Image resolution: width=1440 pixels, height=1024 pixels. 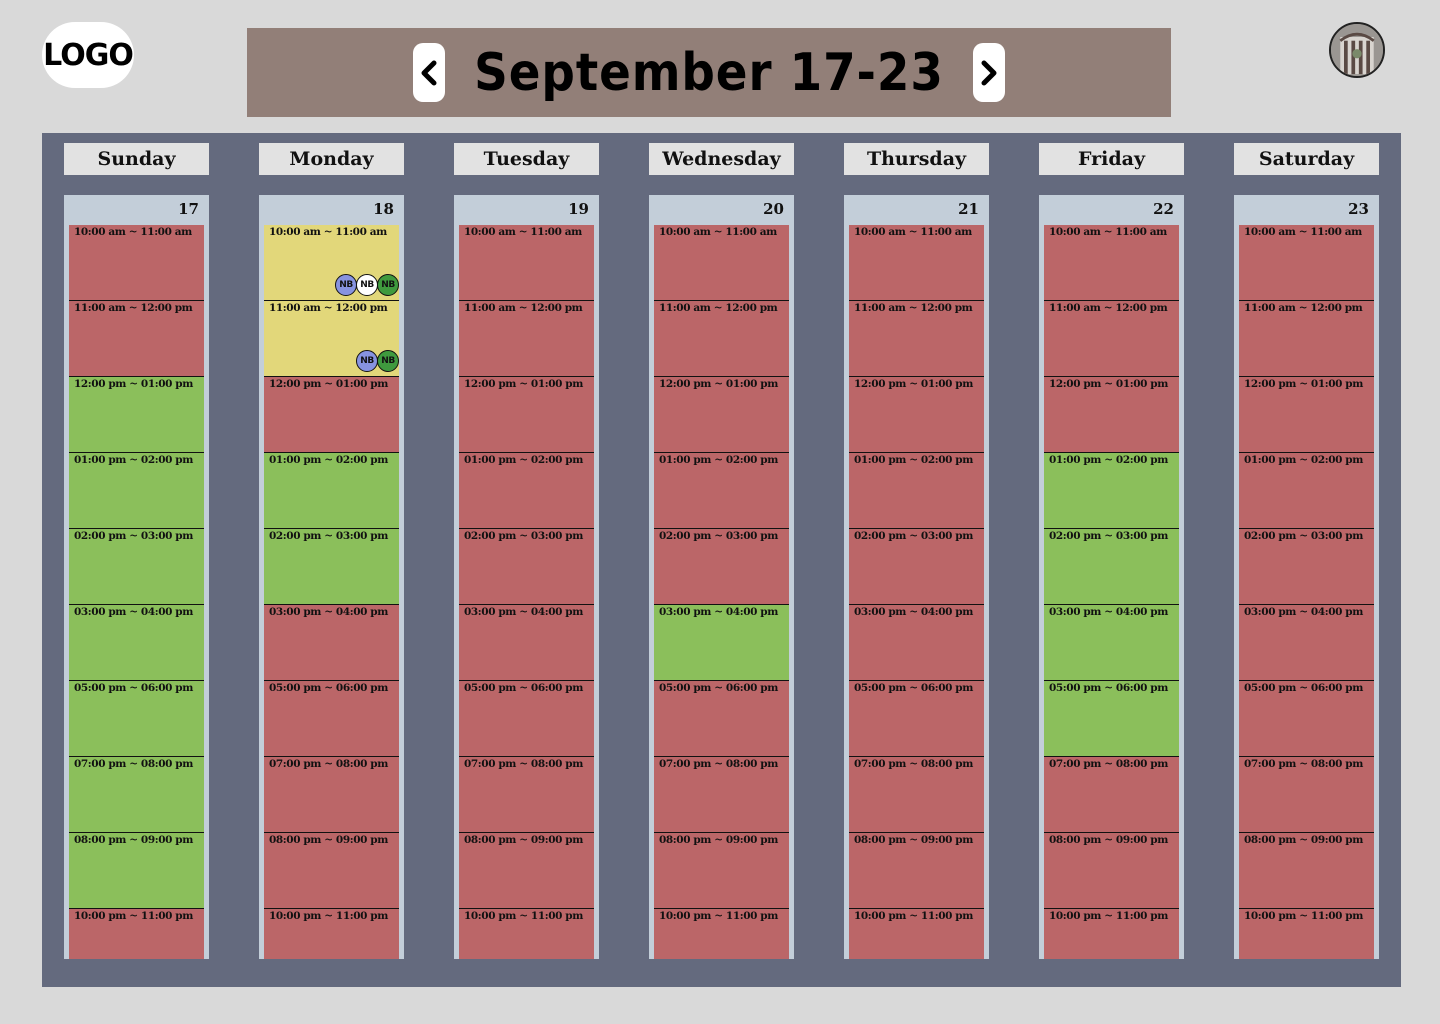 What do you see at coordinates (331, 159) in the screenshot?
I see `day-header-monday: Monday` at bounding box center [331, 159].